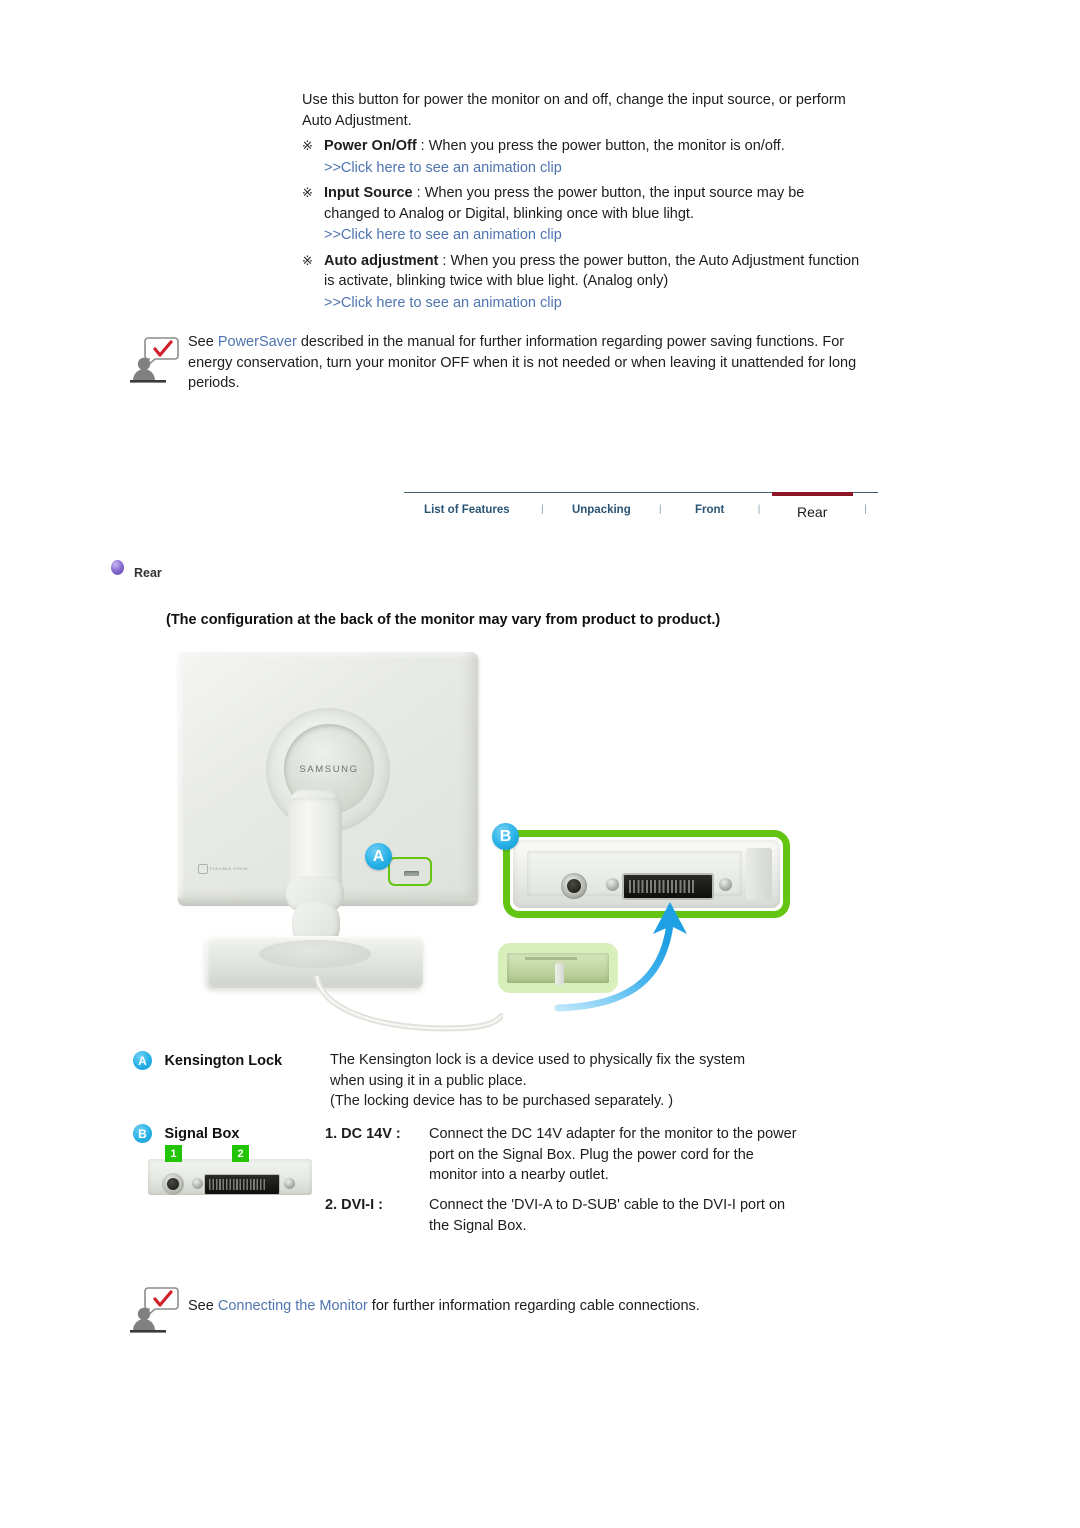 This screenshot has height=1528, width=1080. What do you see at coordinates (203, 342) in the screenshot?
I see `note-powersaver-pre: See` at bounding box center [203, 342].